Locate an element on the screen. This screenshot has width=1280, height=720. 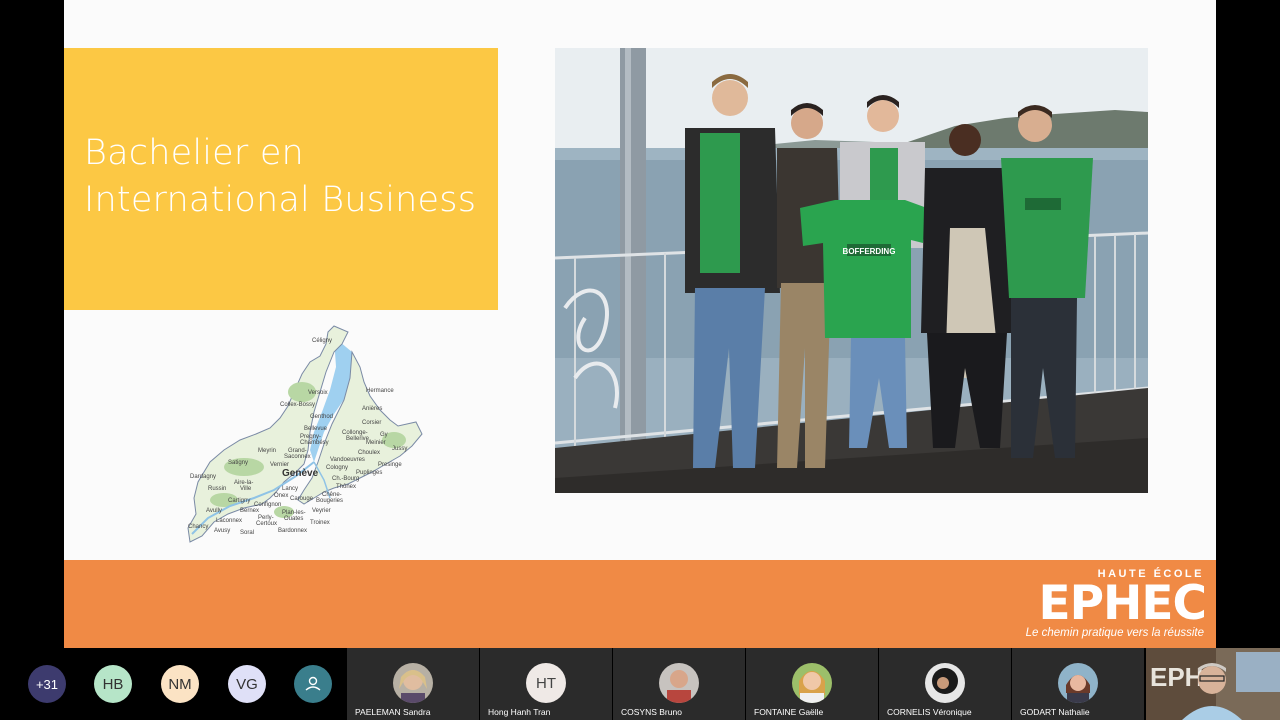
svg-text: Puplinges is located at coordinates (369, 473).